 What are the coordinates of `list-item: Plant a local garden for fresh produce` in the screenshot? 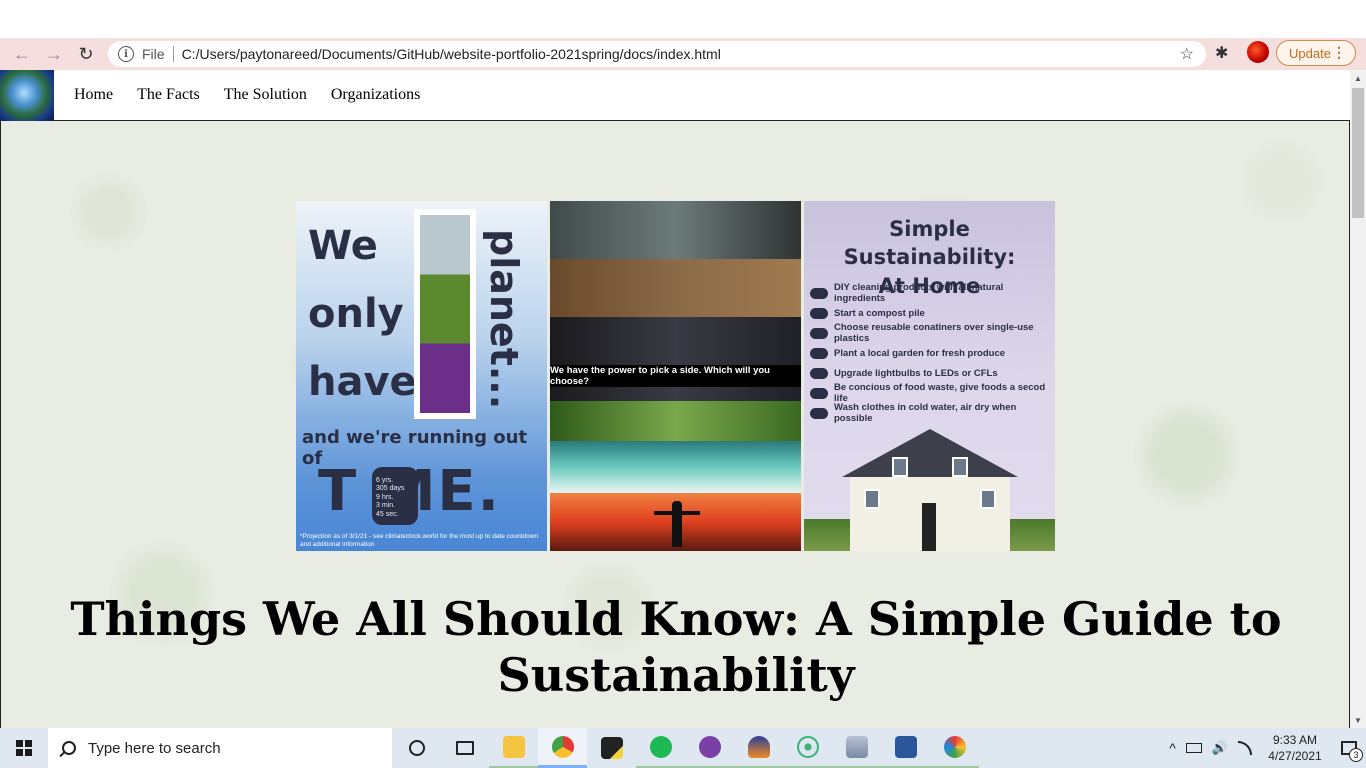 It's located at (932, 353).